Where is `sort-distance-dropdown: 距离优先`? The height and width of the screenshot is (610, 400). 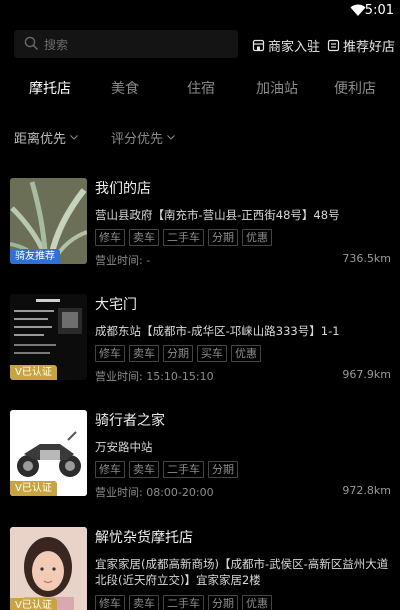
sort-distance-dropdown: 距离优先 is located at coordinates (46, 137).